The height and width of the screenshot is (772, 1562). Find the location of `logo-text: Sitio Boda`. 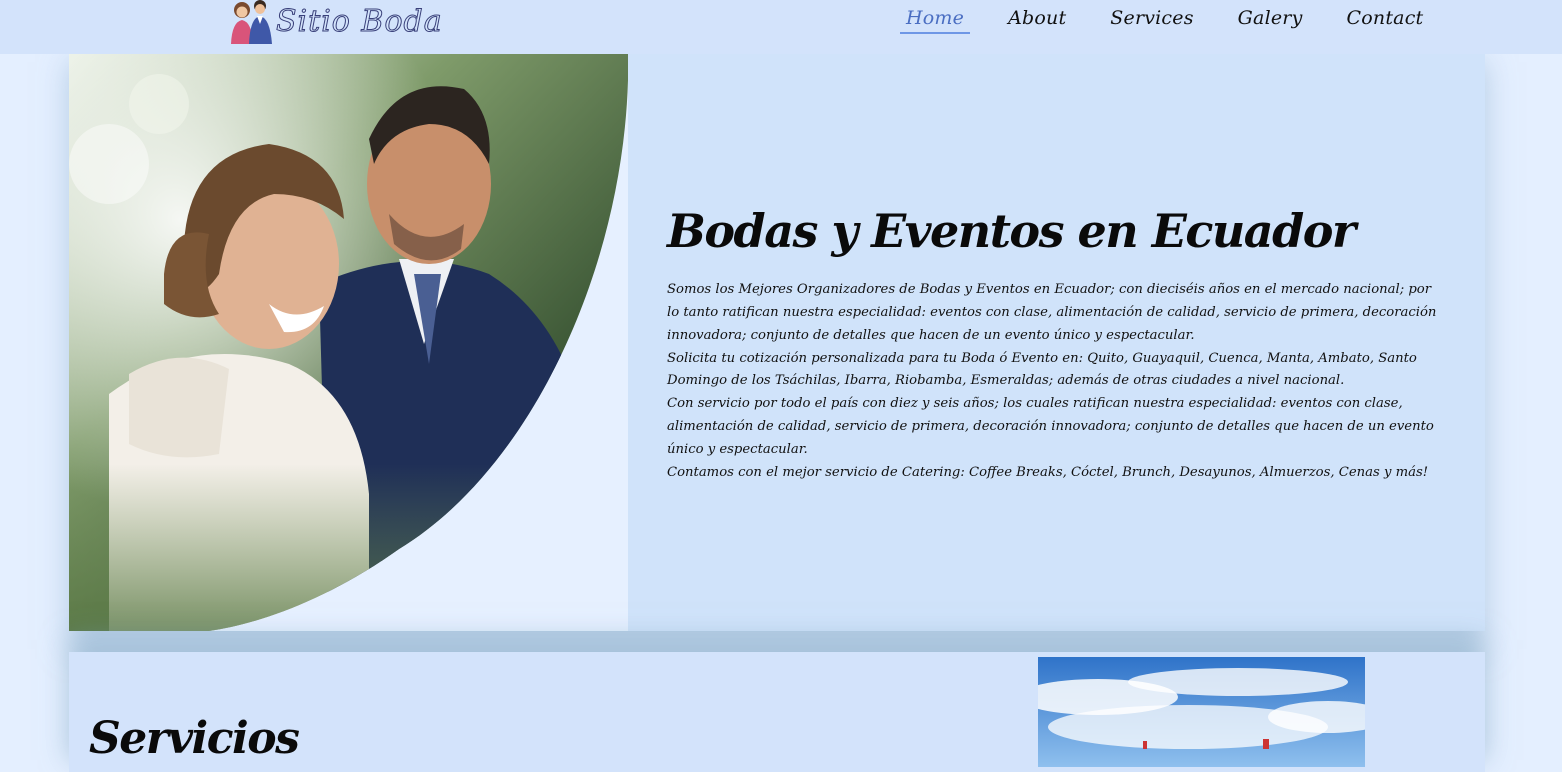

logo-text: Sitio Boda is located at coordinates (359, 21).